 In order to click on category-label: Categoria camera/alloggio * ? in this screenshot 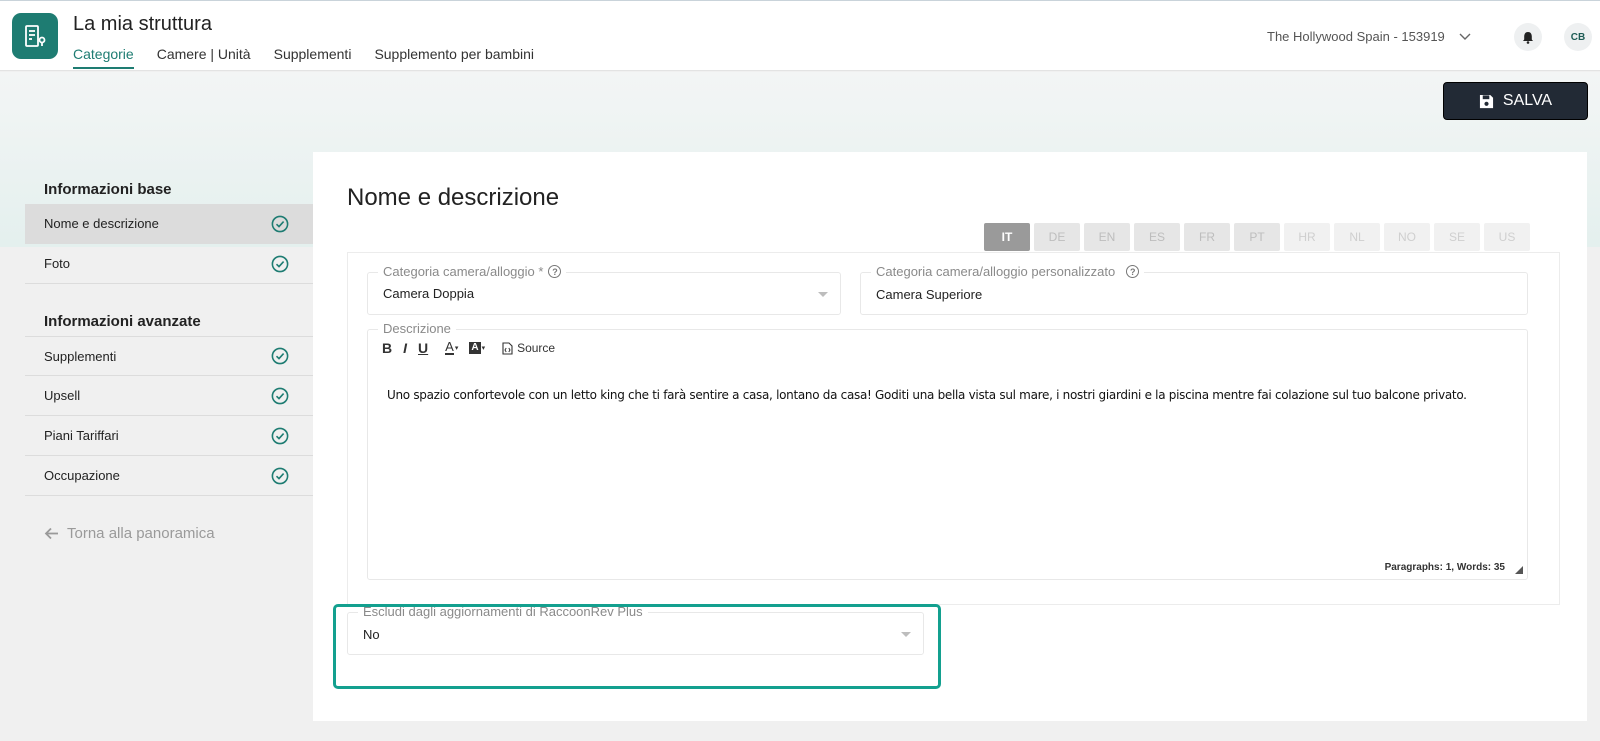, I will do `click(472, 271)`.